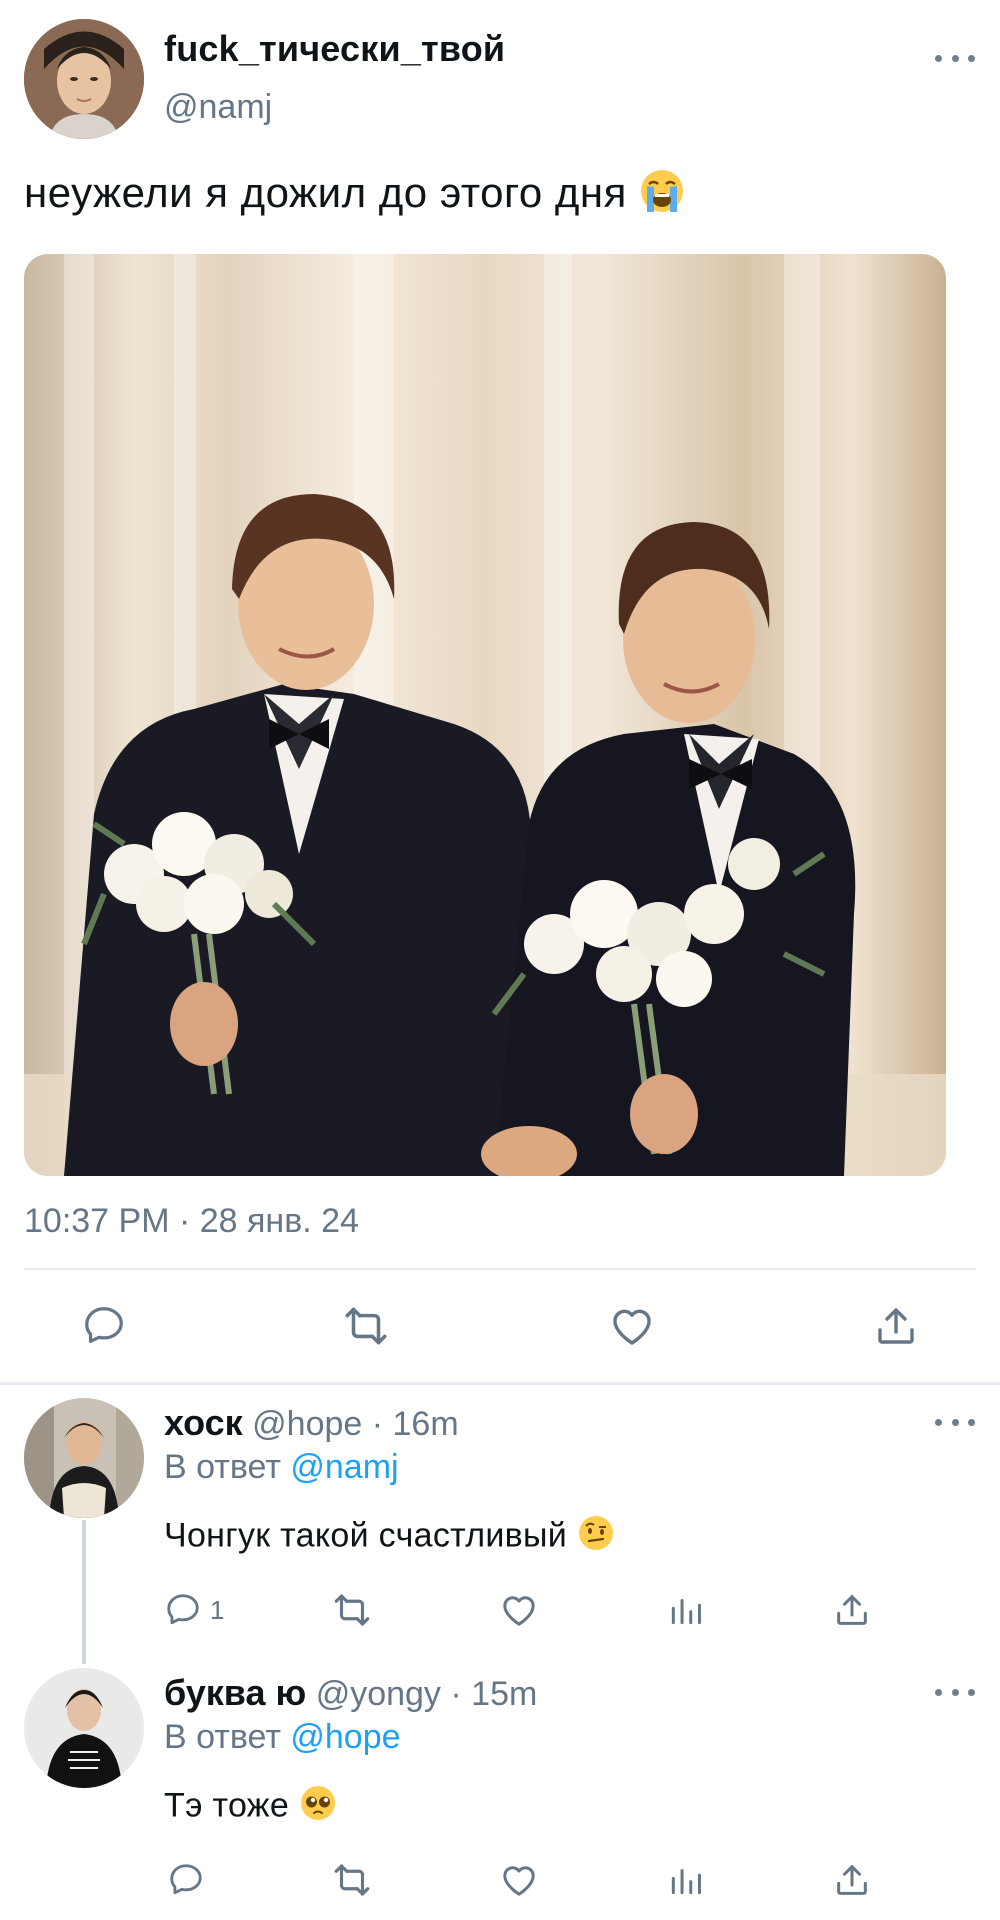 The width and height of the screenshot is (1000, 1920). I want to click on reply-header: буква ю @yongy · 15m, so click(350, 1693).